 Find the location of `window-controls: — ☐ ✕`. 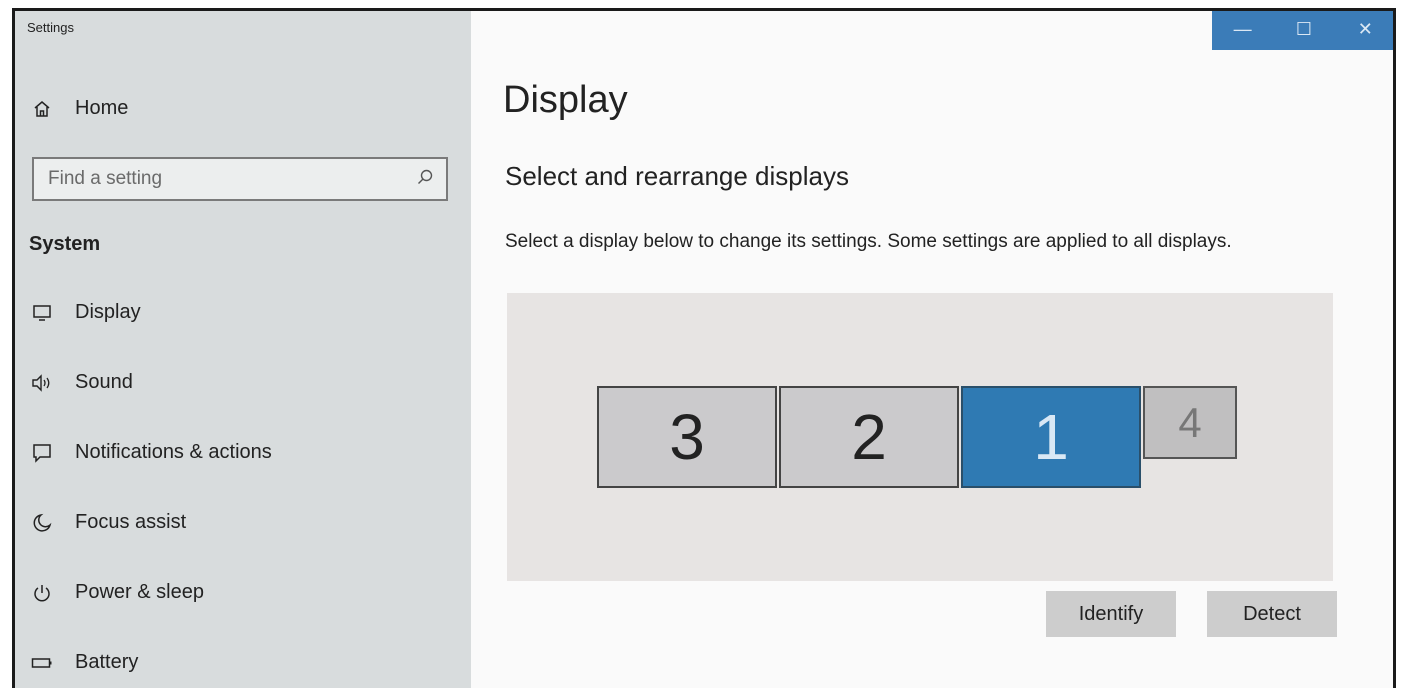

window-controls: — ☐ ✕ is located at coordinates (1302, 30).